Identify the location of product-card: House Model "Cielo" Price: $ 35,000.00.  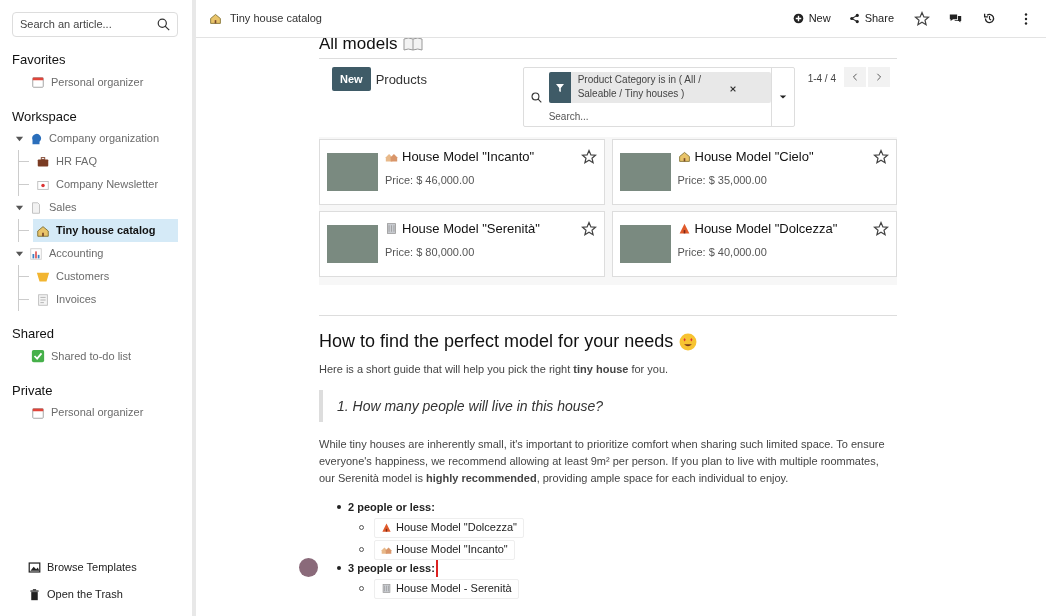
(754, 172).